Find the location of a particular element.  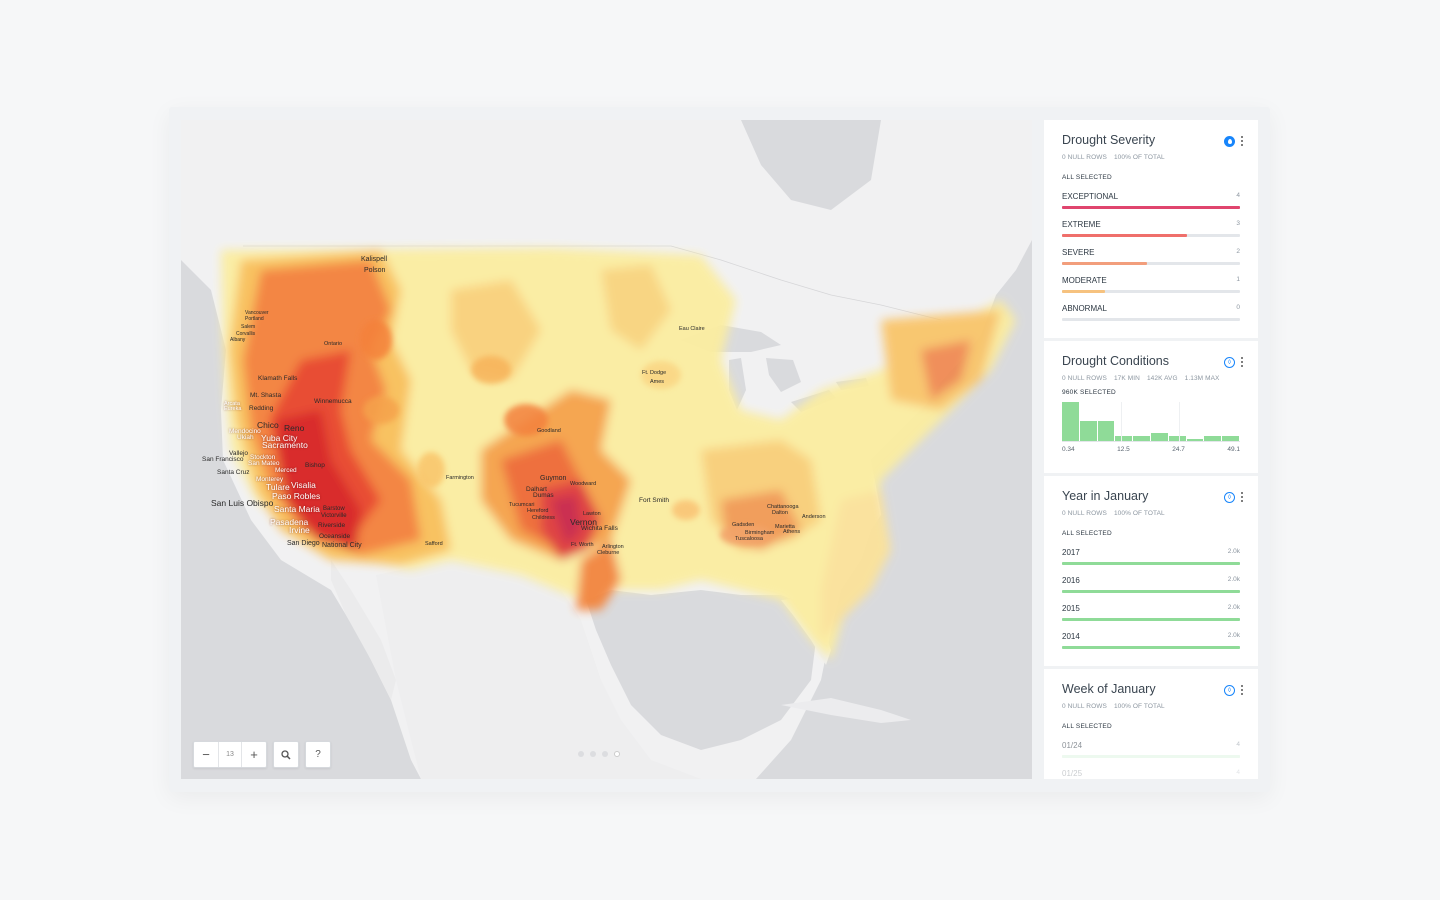

tick-label: 24.7 is located at coordinates (1178, 449).